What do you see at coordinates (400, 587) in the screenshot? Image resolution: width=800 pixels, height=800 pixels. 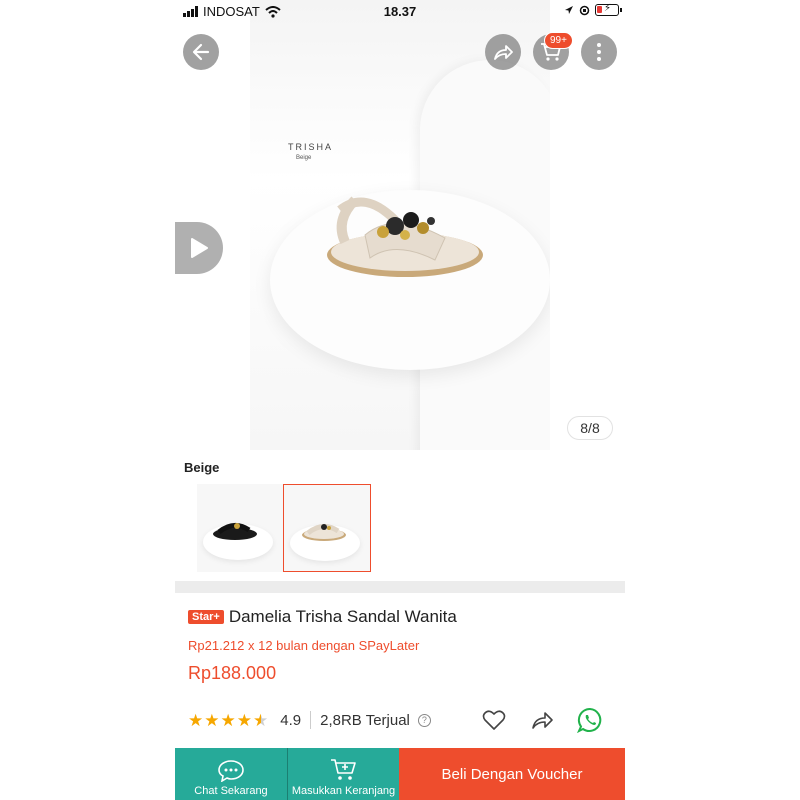 I see `section-divider` at bounding box center [400, 587].